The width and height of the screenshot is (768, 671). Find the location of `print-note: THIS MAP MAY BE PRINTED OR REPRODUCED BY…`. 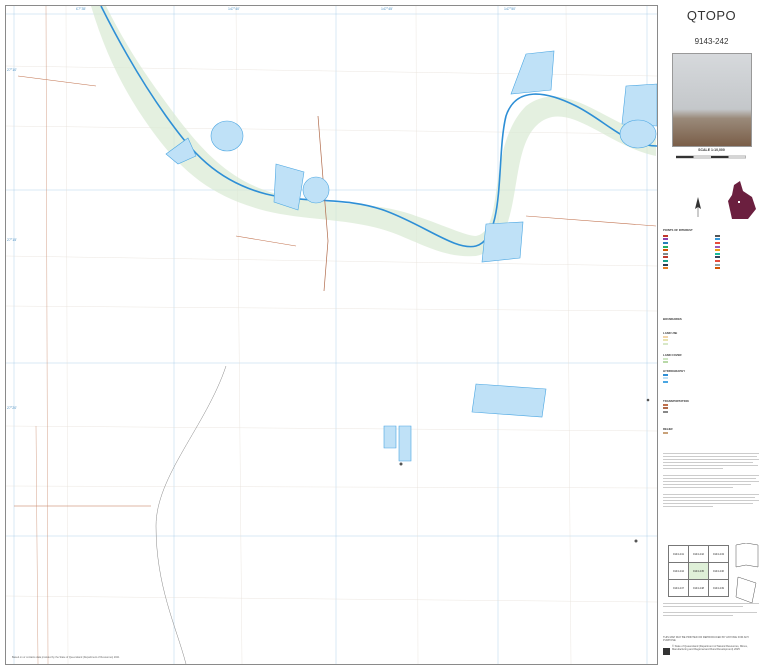

print-note: THIS MAP MAY BE PRINTED OR REPRODUCED BY… is located at coordinates (706, 639).